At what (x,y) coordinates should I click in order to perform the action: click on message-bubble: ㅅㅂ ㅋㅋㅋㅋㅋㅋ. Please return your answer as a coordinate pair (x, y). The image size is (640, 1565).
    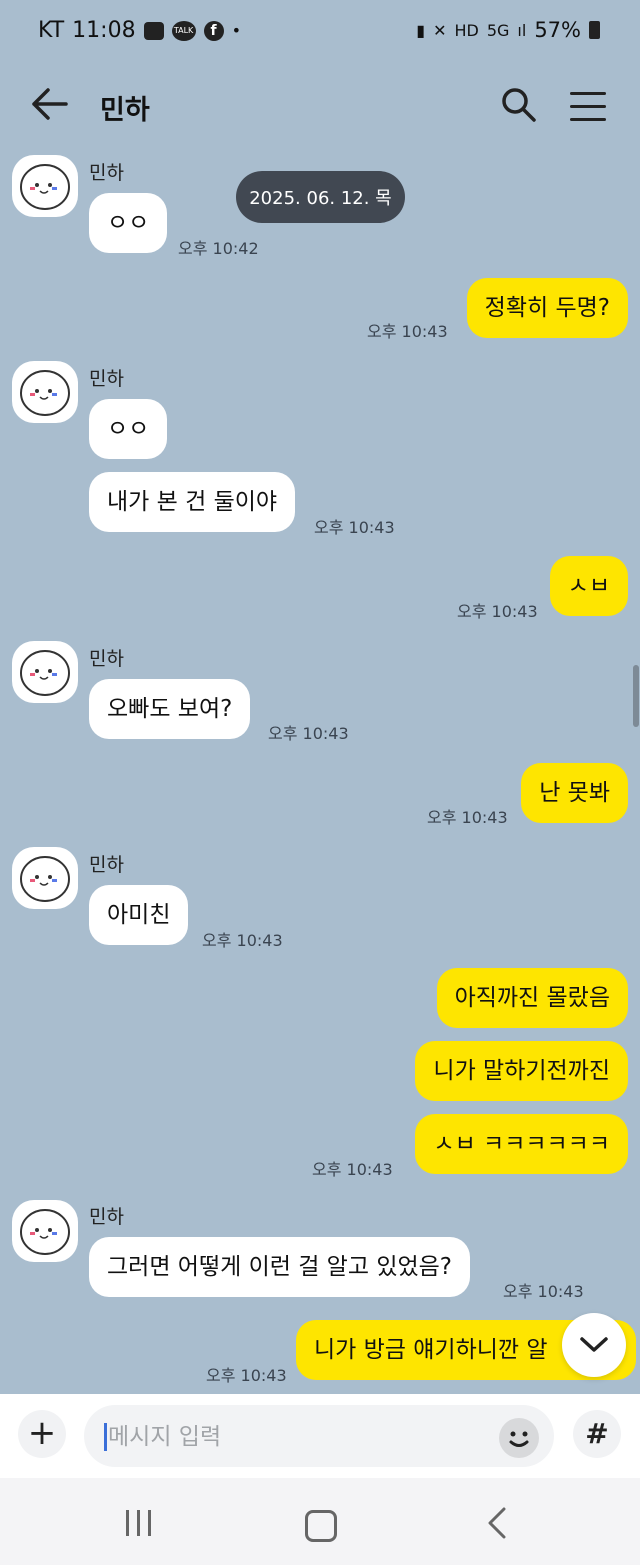
    Looking at the image, I should click on (521, 1144).